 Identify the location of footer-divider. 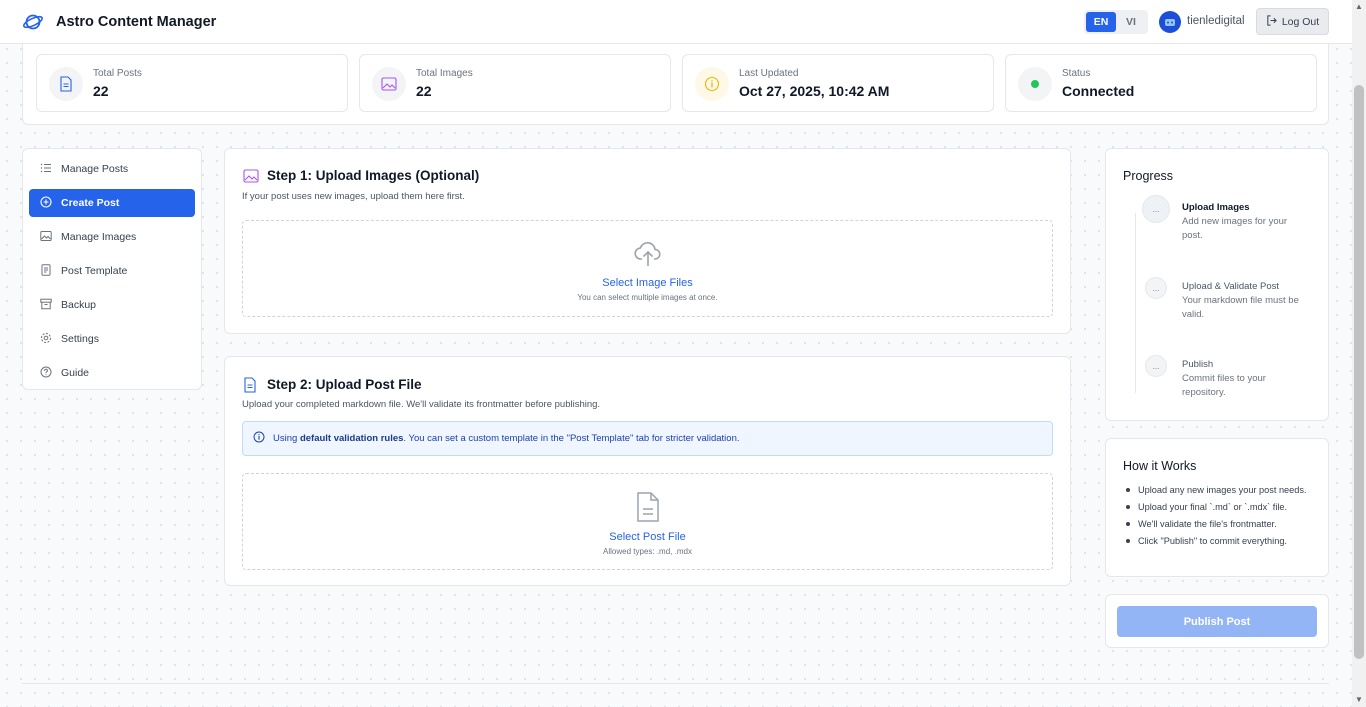
(675, 683).